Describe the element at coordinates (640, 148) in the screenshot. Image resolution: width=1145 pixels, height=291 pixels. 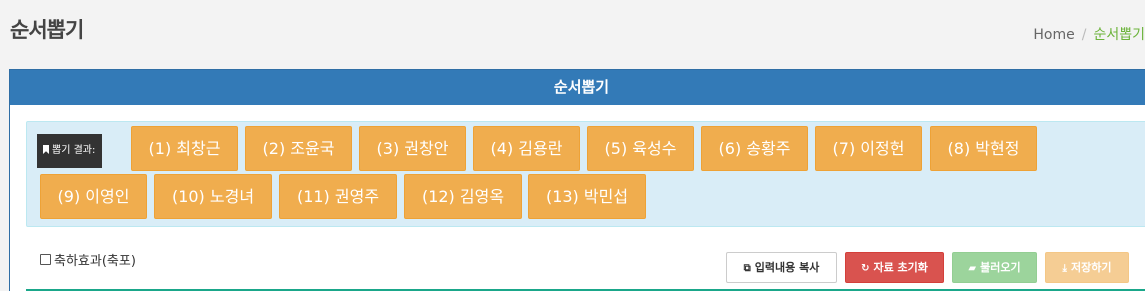
I see `pick-item: (5) 육성수` at that location.